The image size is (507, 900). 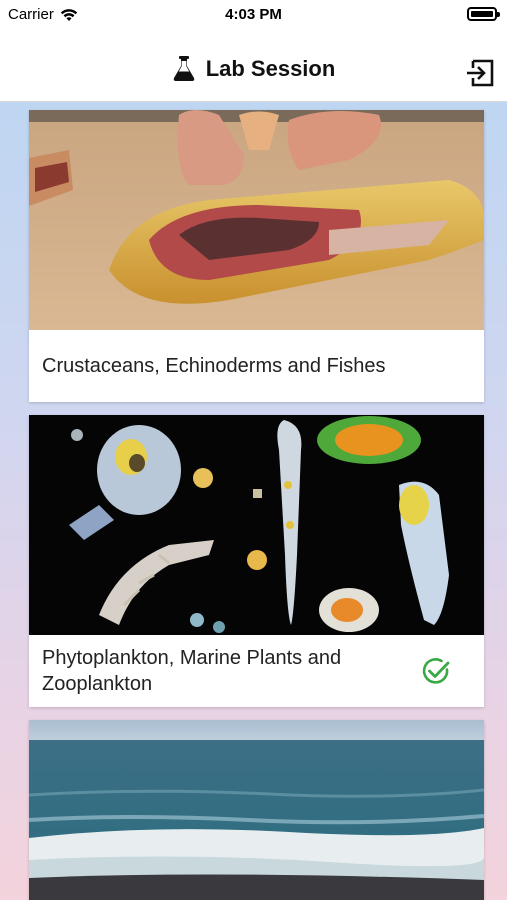 I want to click on clock: 4:03 PM, so click(x=253, y=14).